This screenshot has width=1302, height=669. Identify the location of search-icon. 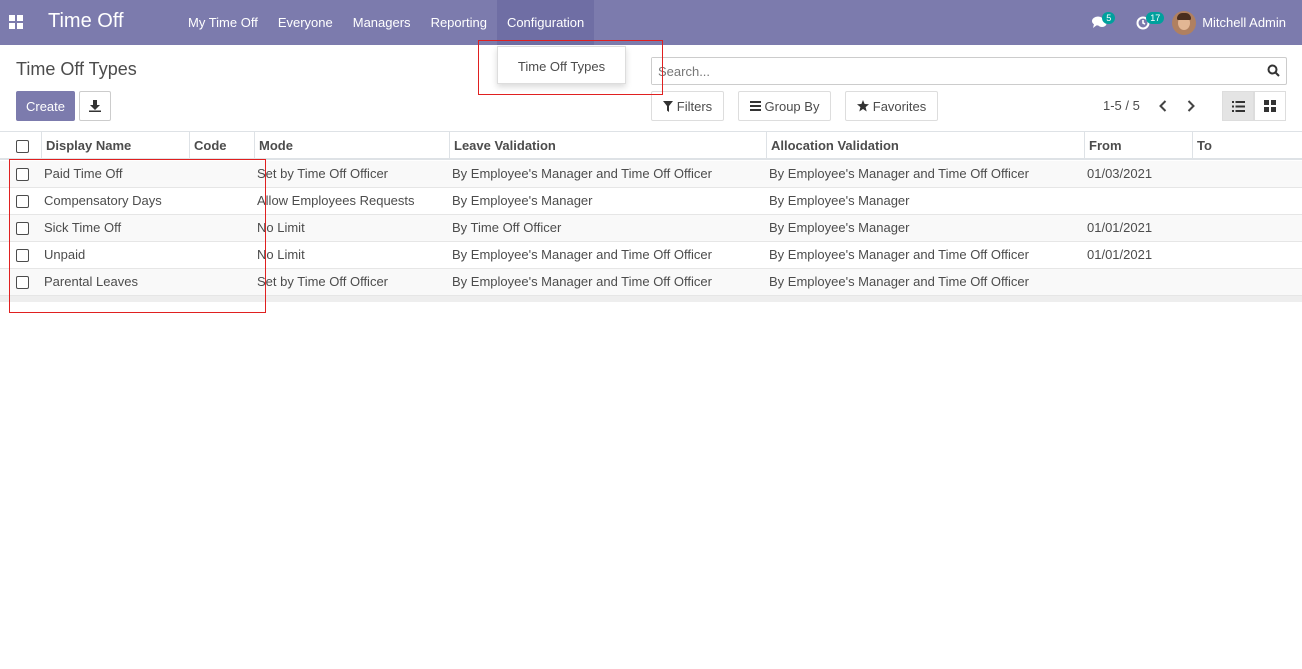
(1273, 70).